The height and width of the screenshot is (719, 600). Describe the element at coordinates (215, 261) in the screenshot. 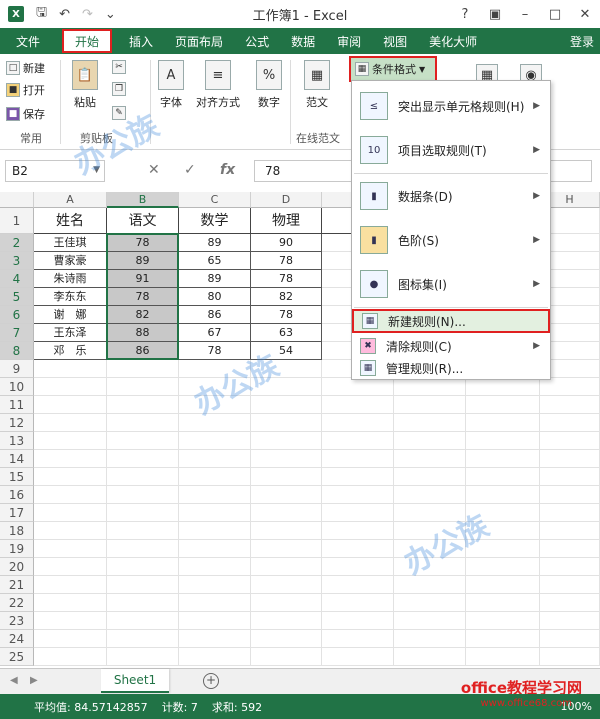

I see `table-cell: 65` at that location.